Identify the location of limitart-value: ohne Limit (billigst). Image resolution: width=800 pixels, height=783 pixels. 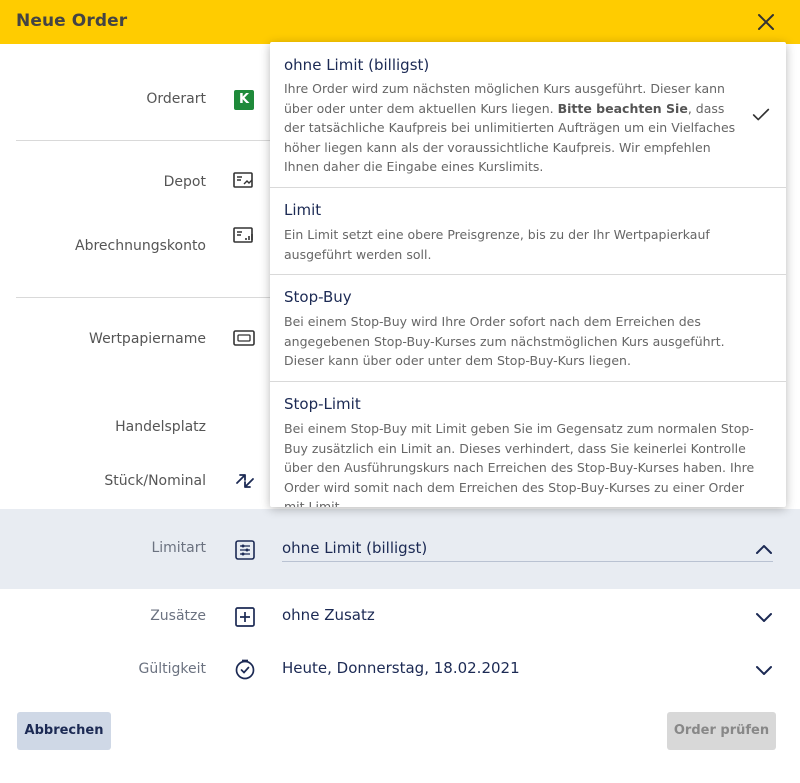
(354, 548).